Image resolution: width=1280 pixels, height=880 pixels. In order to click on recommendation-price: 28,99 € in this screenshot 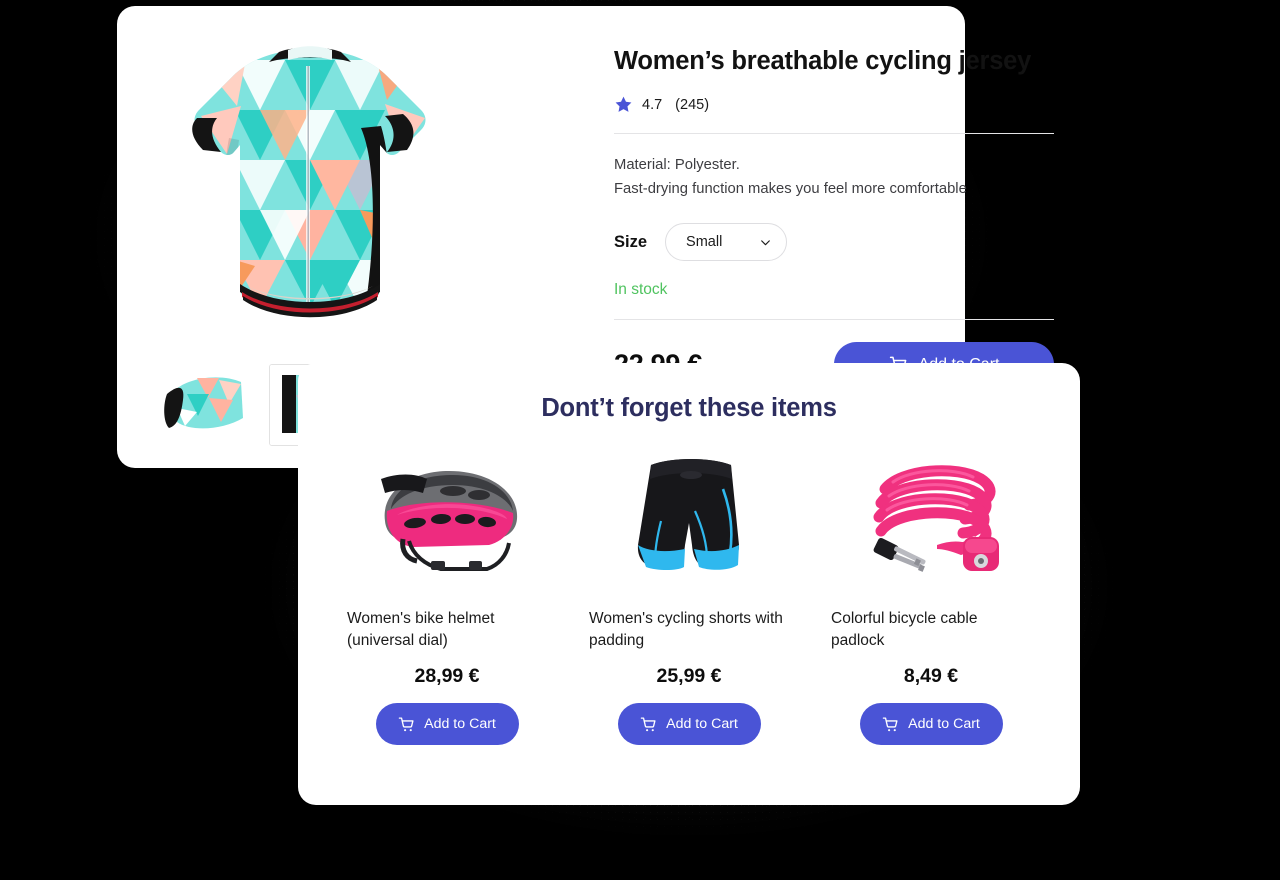, I will do `click(447, 676)`.